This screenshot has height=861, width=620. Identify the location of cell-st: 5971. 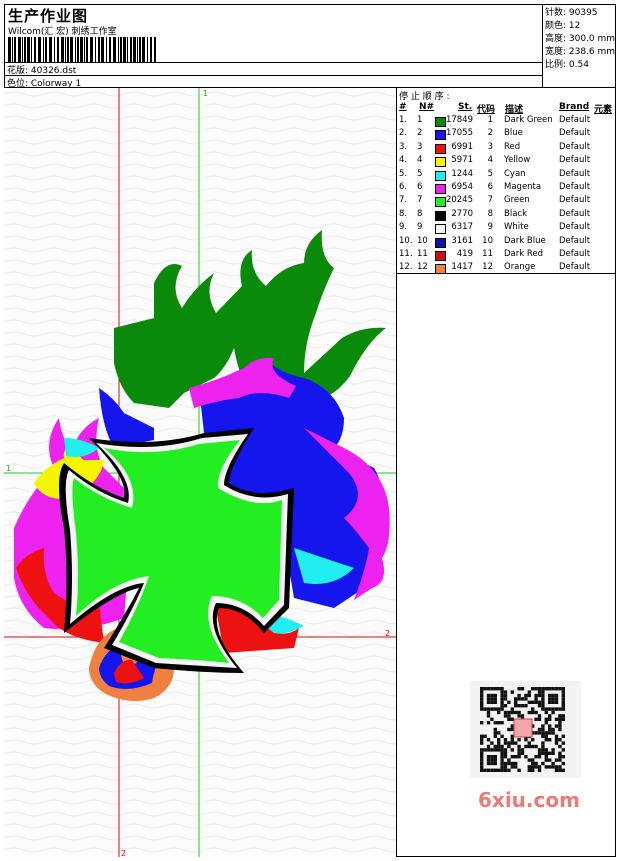
(462, 160).